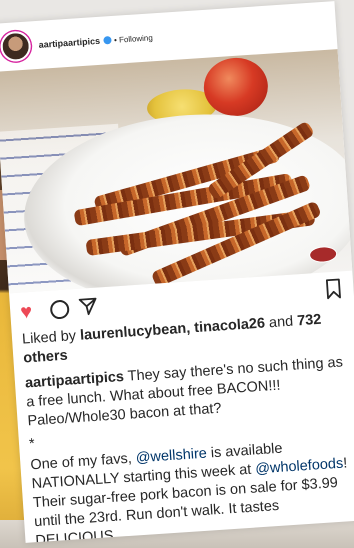  What do you see at coordinates (26, 312) in the screenshot?
I see `heart-icon: ♥` at bounding box center [26, 312].